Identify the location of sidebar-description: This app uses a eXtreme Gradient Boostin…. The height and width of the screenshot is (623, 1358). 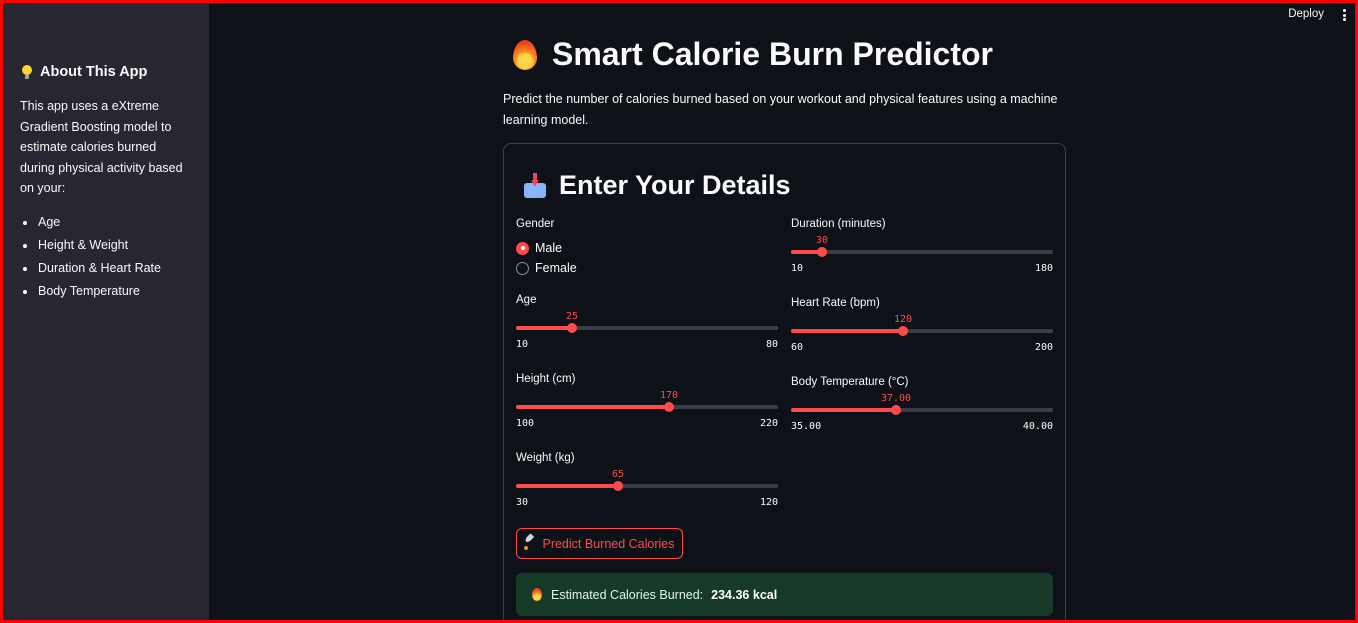
(101, 147).